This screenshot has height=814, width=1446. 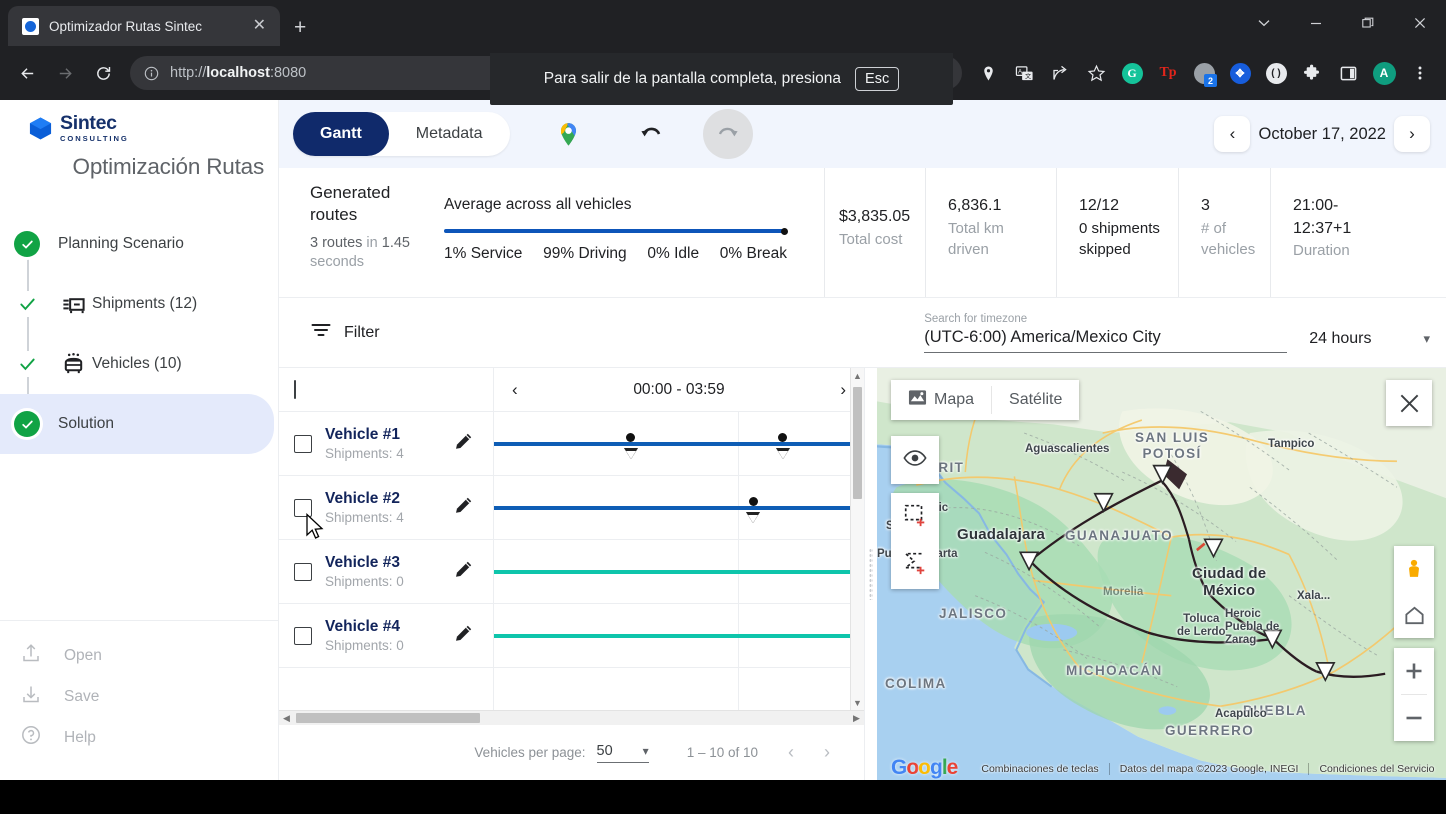 I want to click on table-row: Vehicle #1 Shipments: 4, so click(x=386, y=444).